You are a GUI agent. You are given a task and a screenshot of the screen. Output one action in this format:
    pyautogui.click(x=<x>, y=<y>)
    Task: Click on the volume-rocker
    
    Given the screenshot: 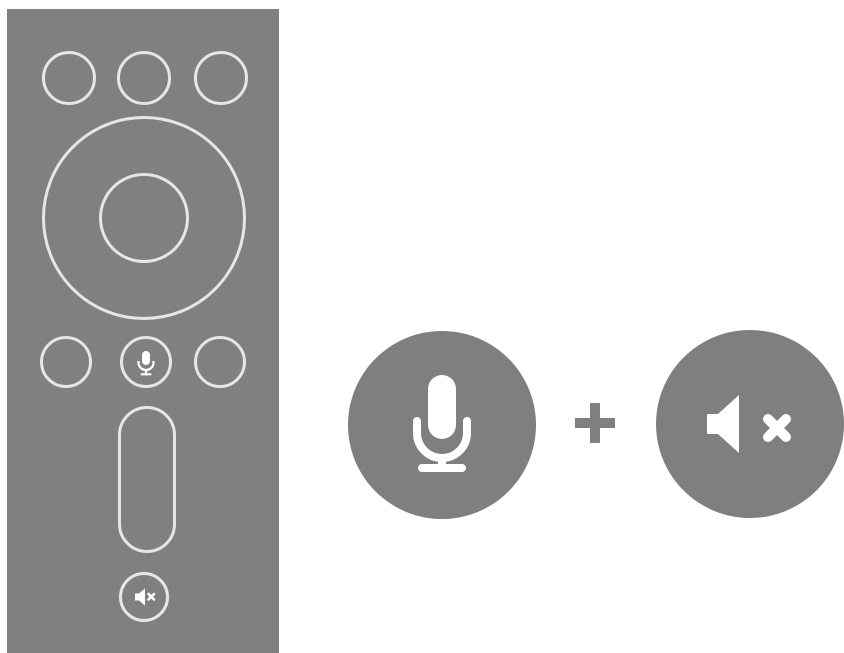 What is the action you would take?
    pyautogui.click(x=147, y=479)
    